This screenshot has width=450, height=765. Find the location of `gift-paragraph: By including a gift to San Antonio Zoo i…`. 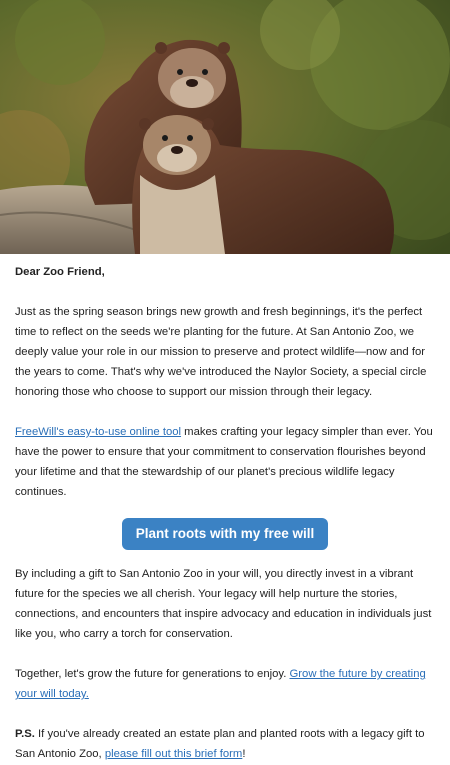

gift-paragraph: By including a gift to San Antonio Zoo i… is located at coordinates (223, 604).